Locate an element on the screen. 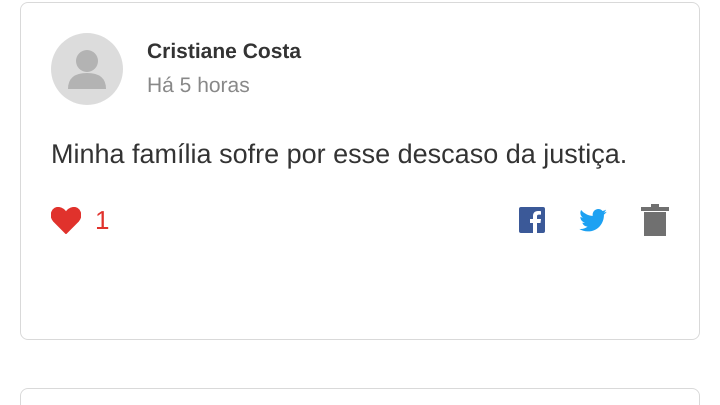 The image size is (720, 405). bird-icon is located at coordinates (593, 220).